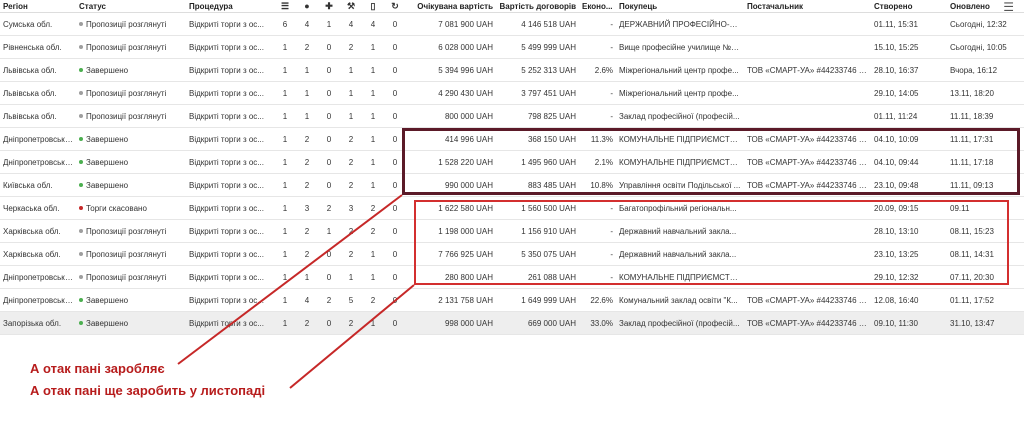  I want to click on cell-contract: 5 252 313 UAH, so click(537, 70).